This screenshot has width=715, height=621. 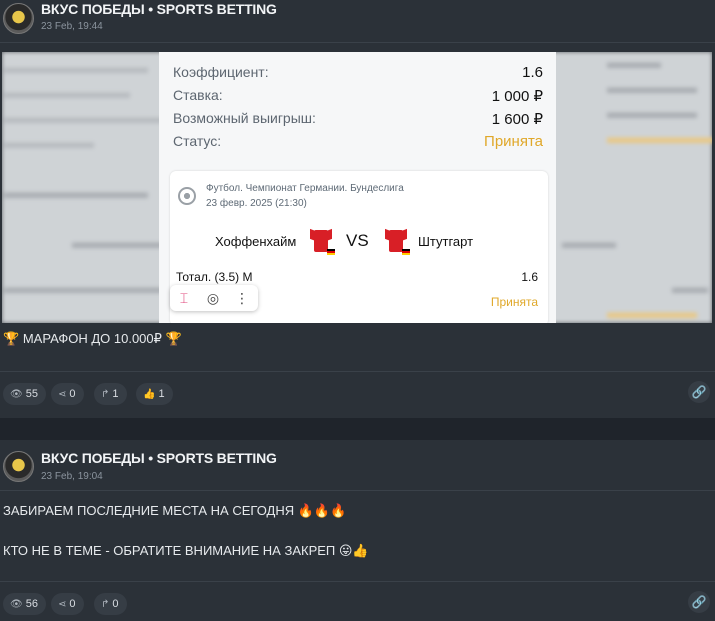 What do you see at coordinates (322, 510) in the screenshot?
I see `fire-icon: 🔥🔥🔥` at bounding box center [322, 510].